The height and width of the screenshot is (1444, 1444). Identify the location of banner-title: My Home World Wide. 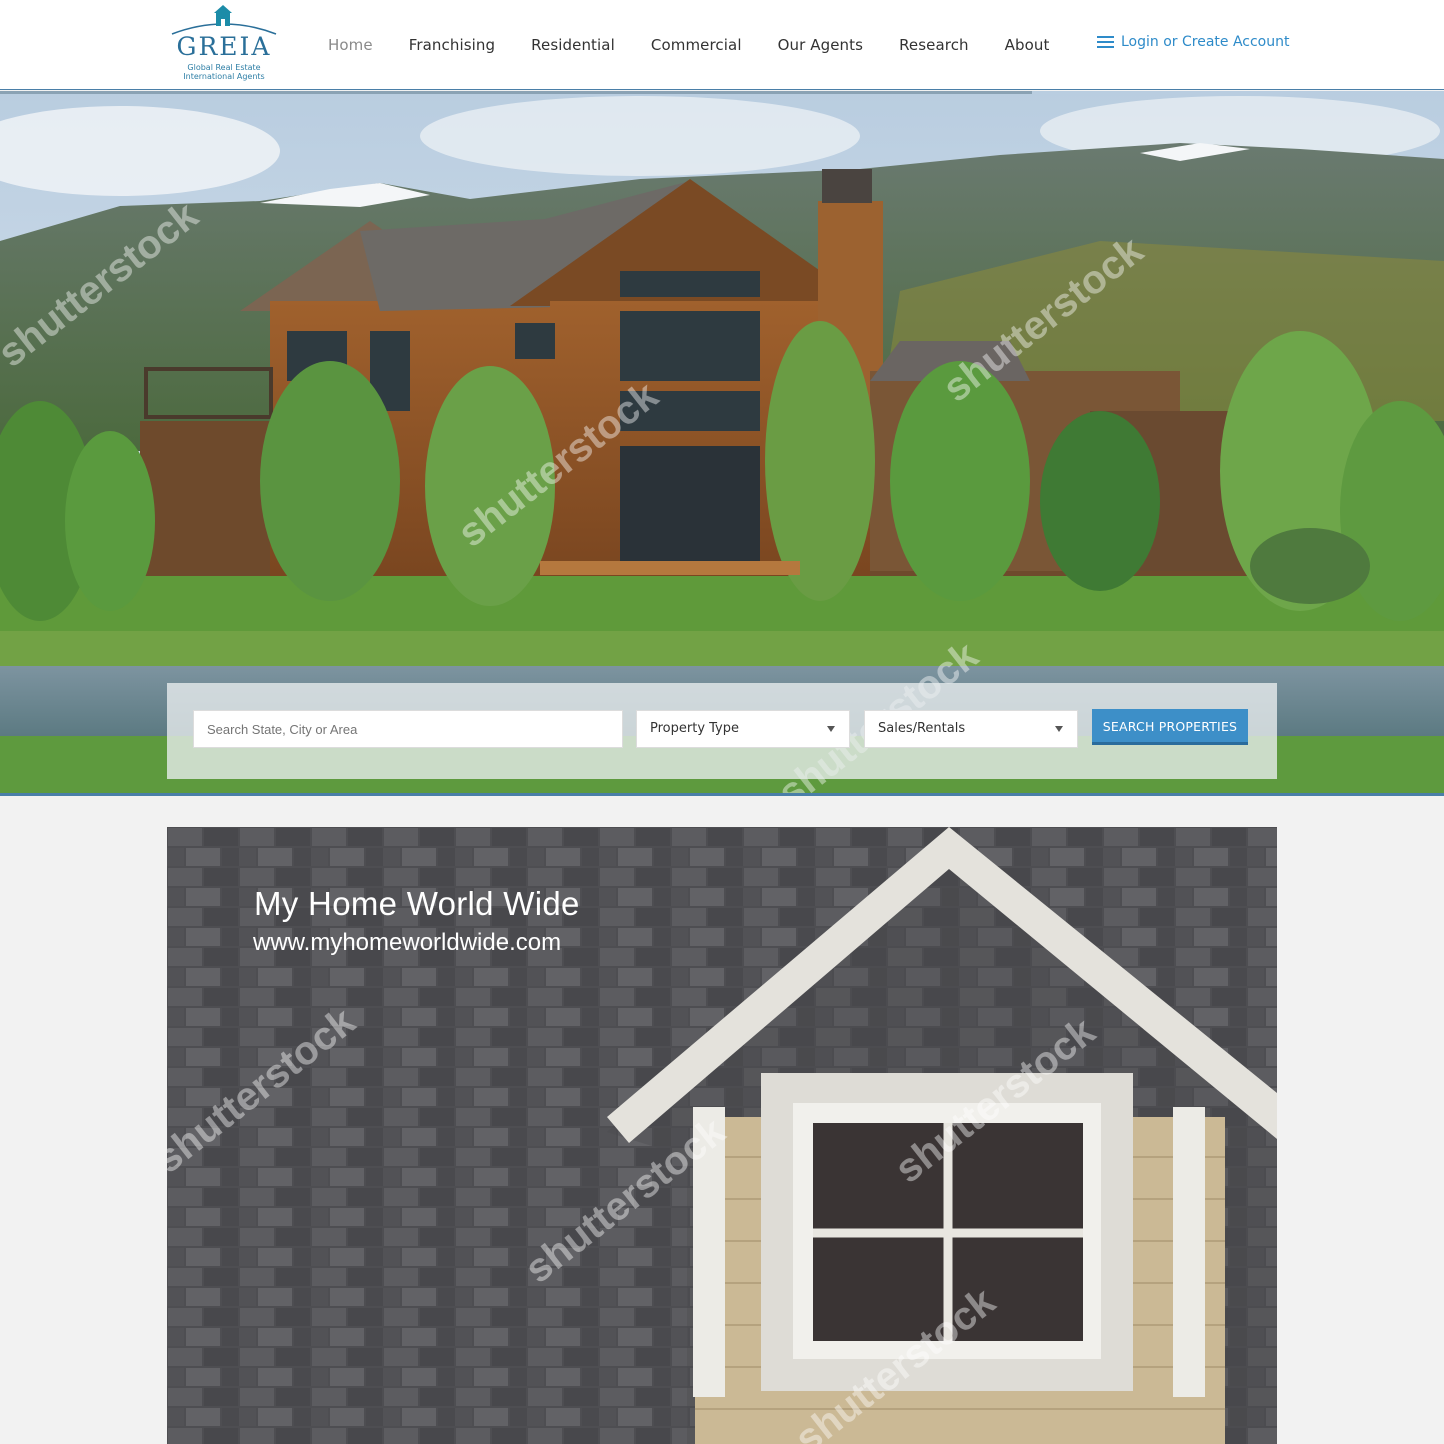
(417, 903).